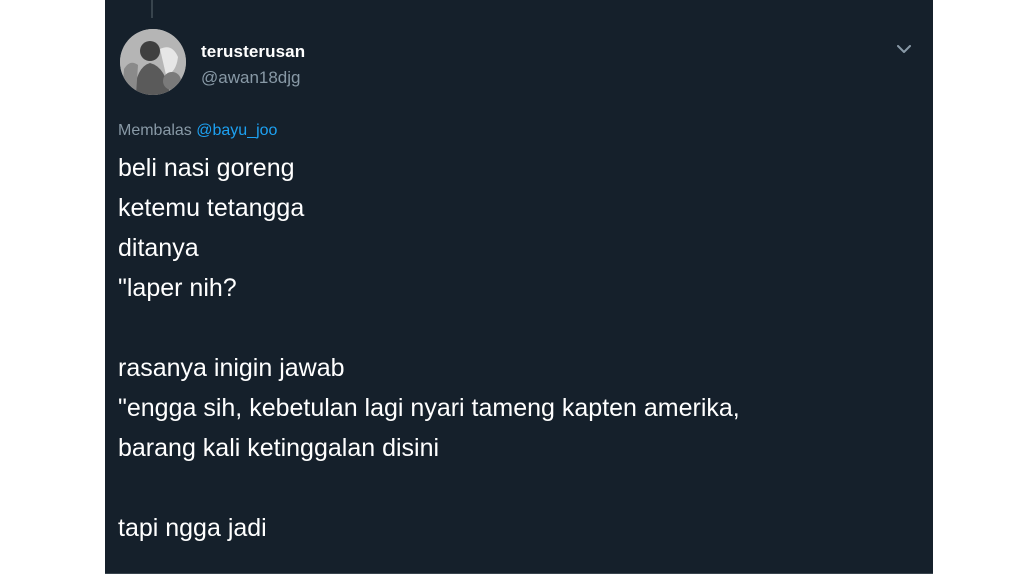 Image resolution: width=1024 pixels, height=576 pixels. I want to click on tweet-text-line: ditanya, so click(158, 248).